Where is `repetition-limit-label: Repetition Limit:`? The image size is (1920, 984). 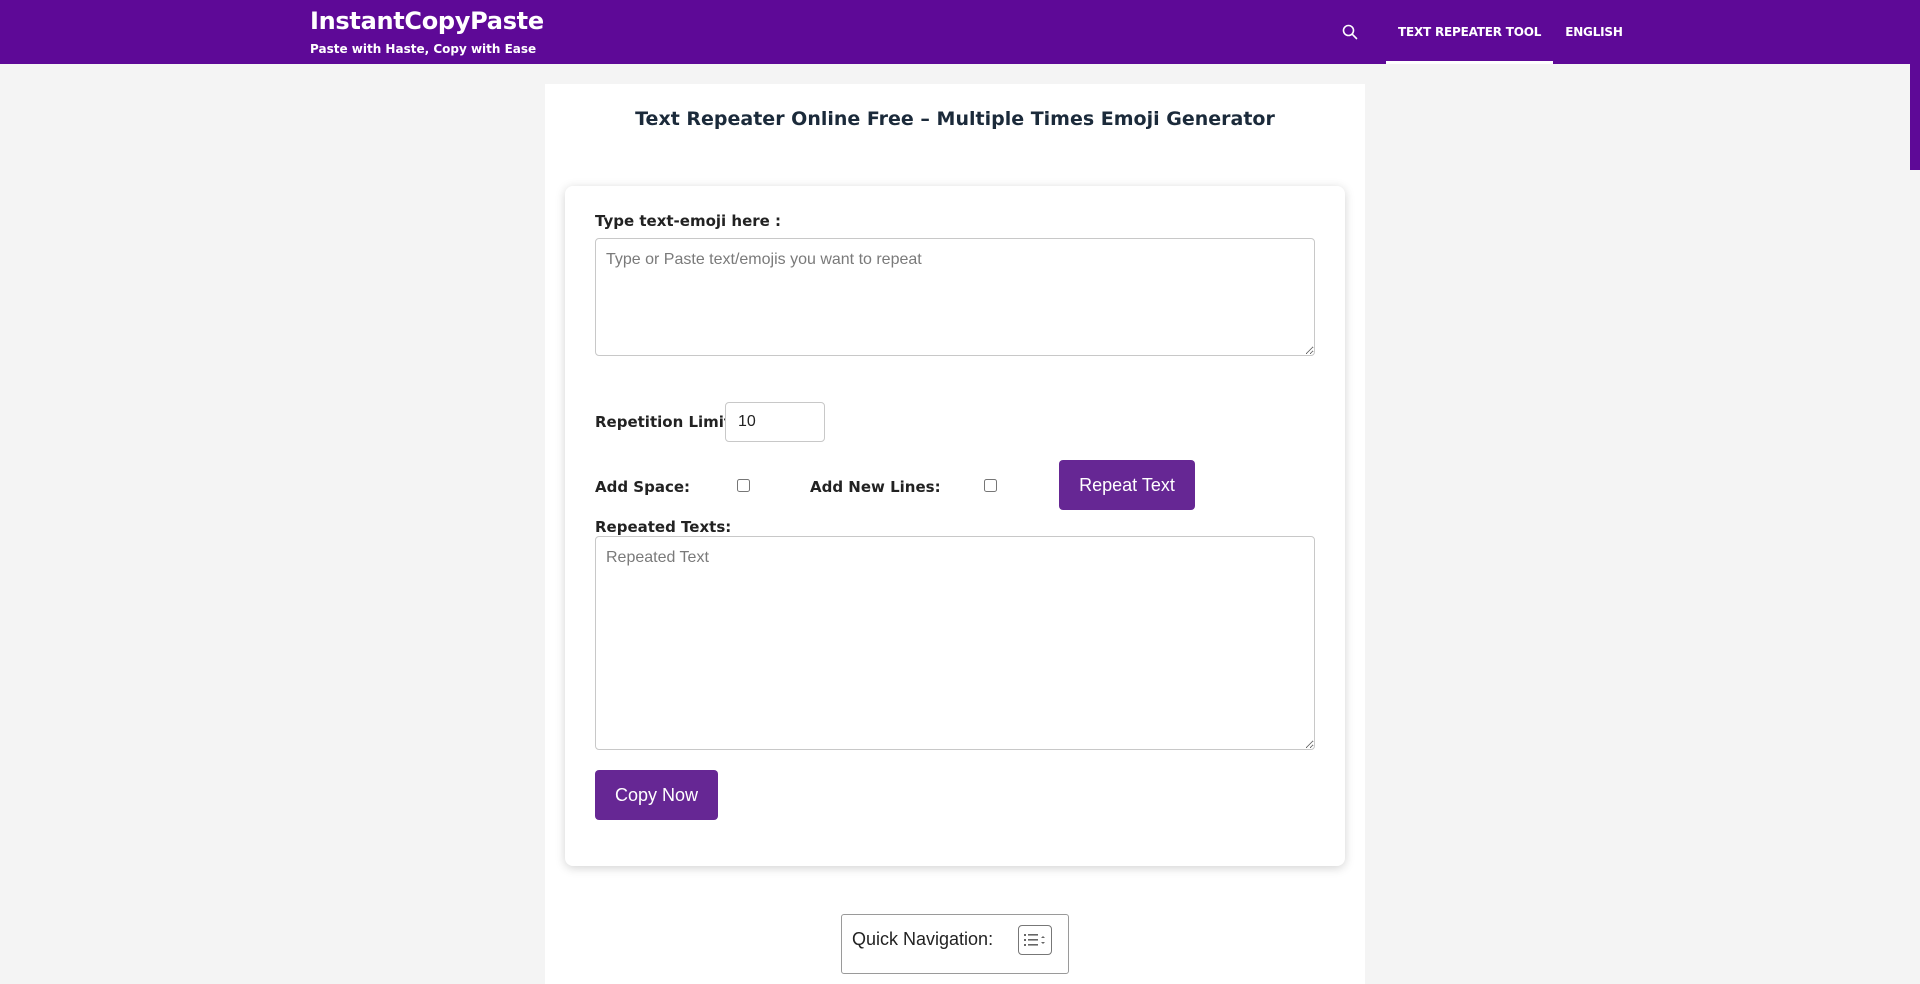 repetition-limit-label: Repetition Limit: is located at coordinates (666, 422).